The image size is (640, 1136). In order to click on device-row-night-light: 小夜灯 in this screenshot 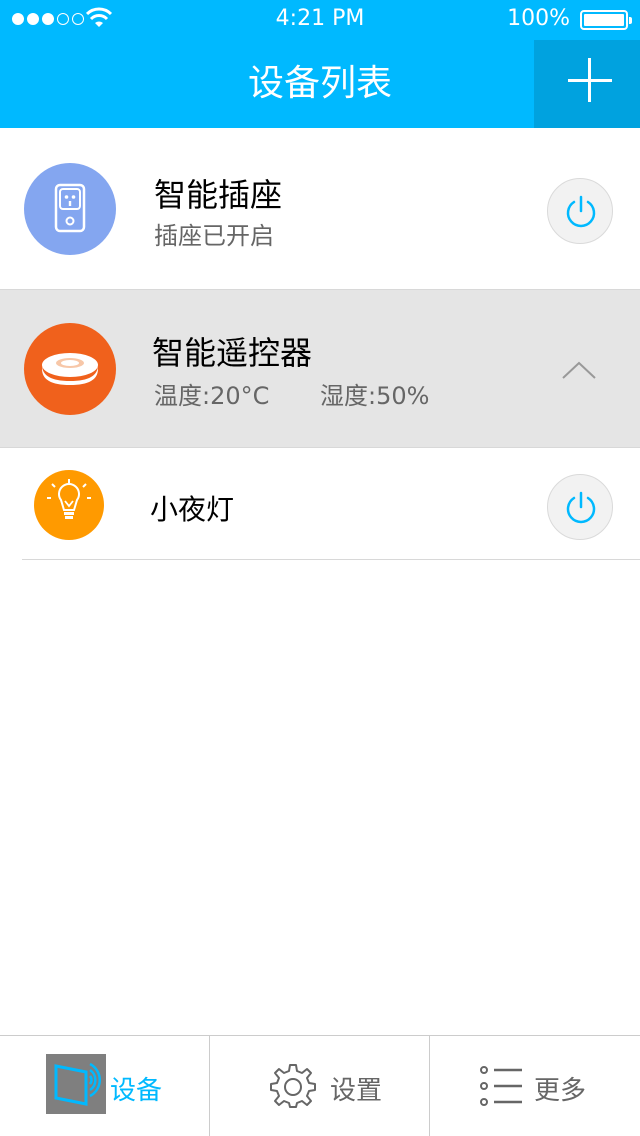, I will do `click(320, 504)`.